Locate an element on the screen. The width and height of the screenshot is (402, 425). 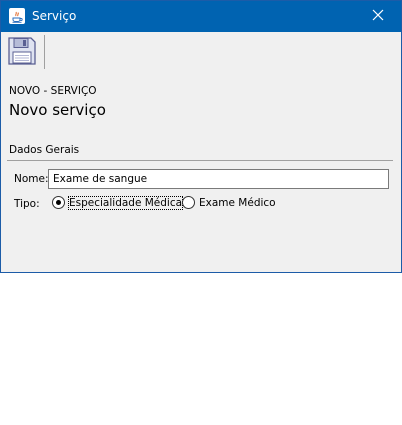
toolbar is located at coordinates (201, 52).